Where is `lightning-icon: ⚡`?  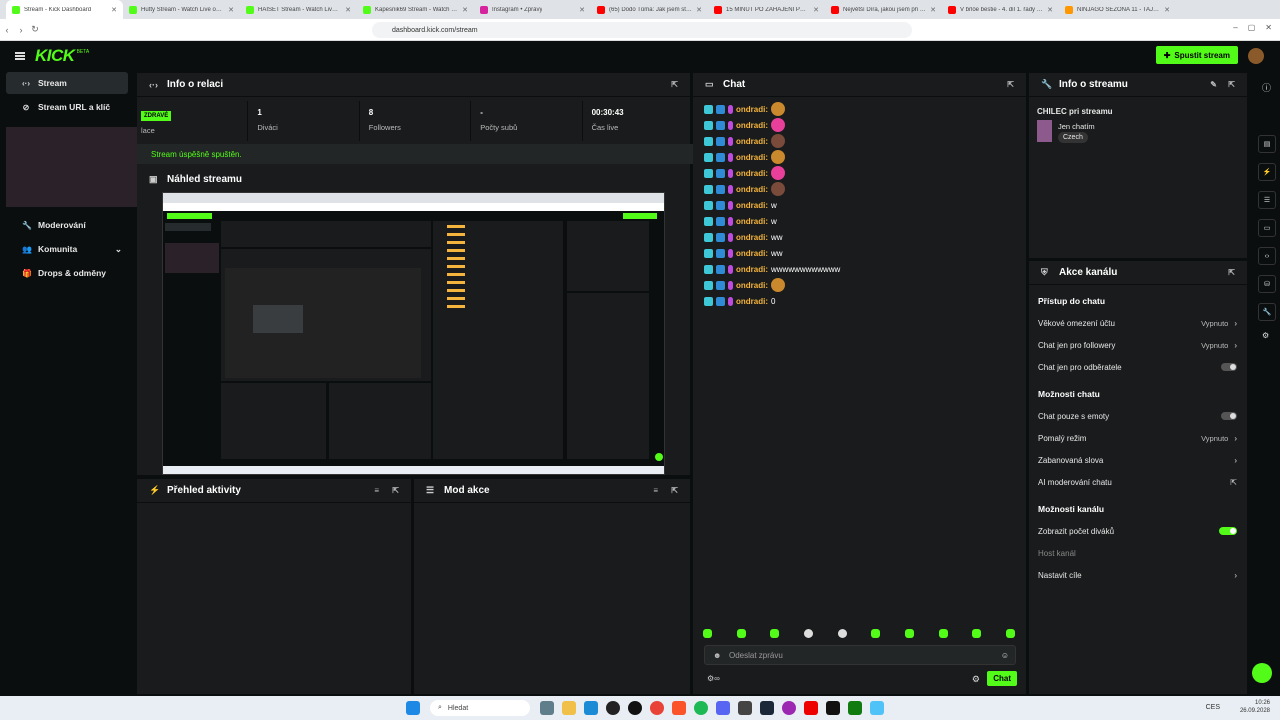 lightning-icon: ⚡ is located at coordinates (1267, 172).